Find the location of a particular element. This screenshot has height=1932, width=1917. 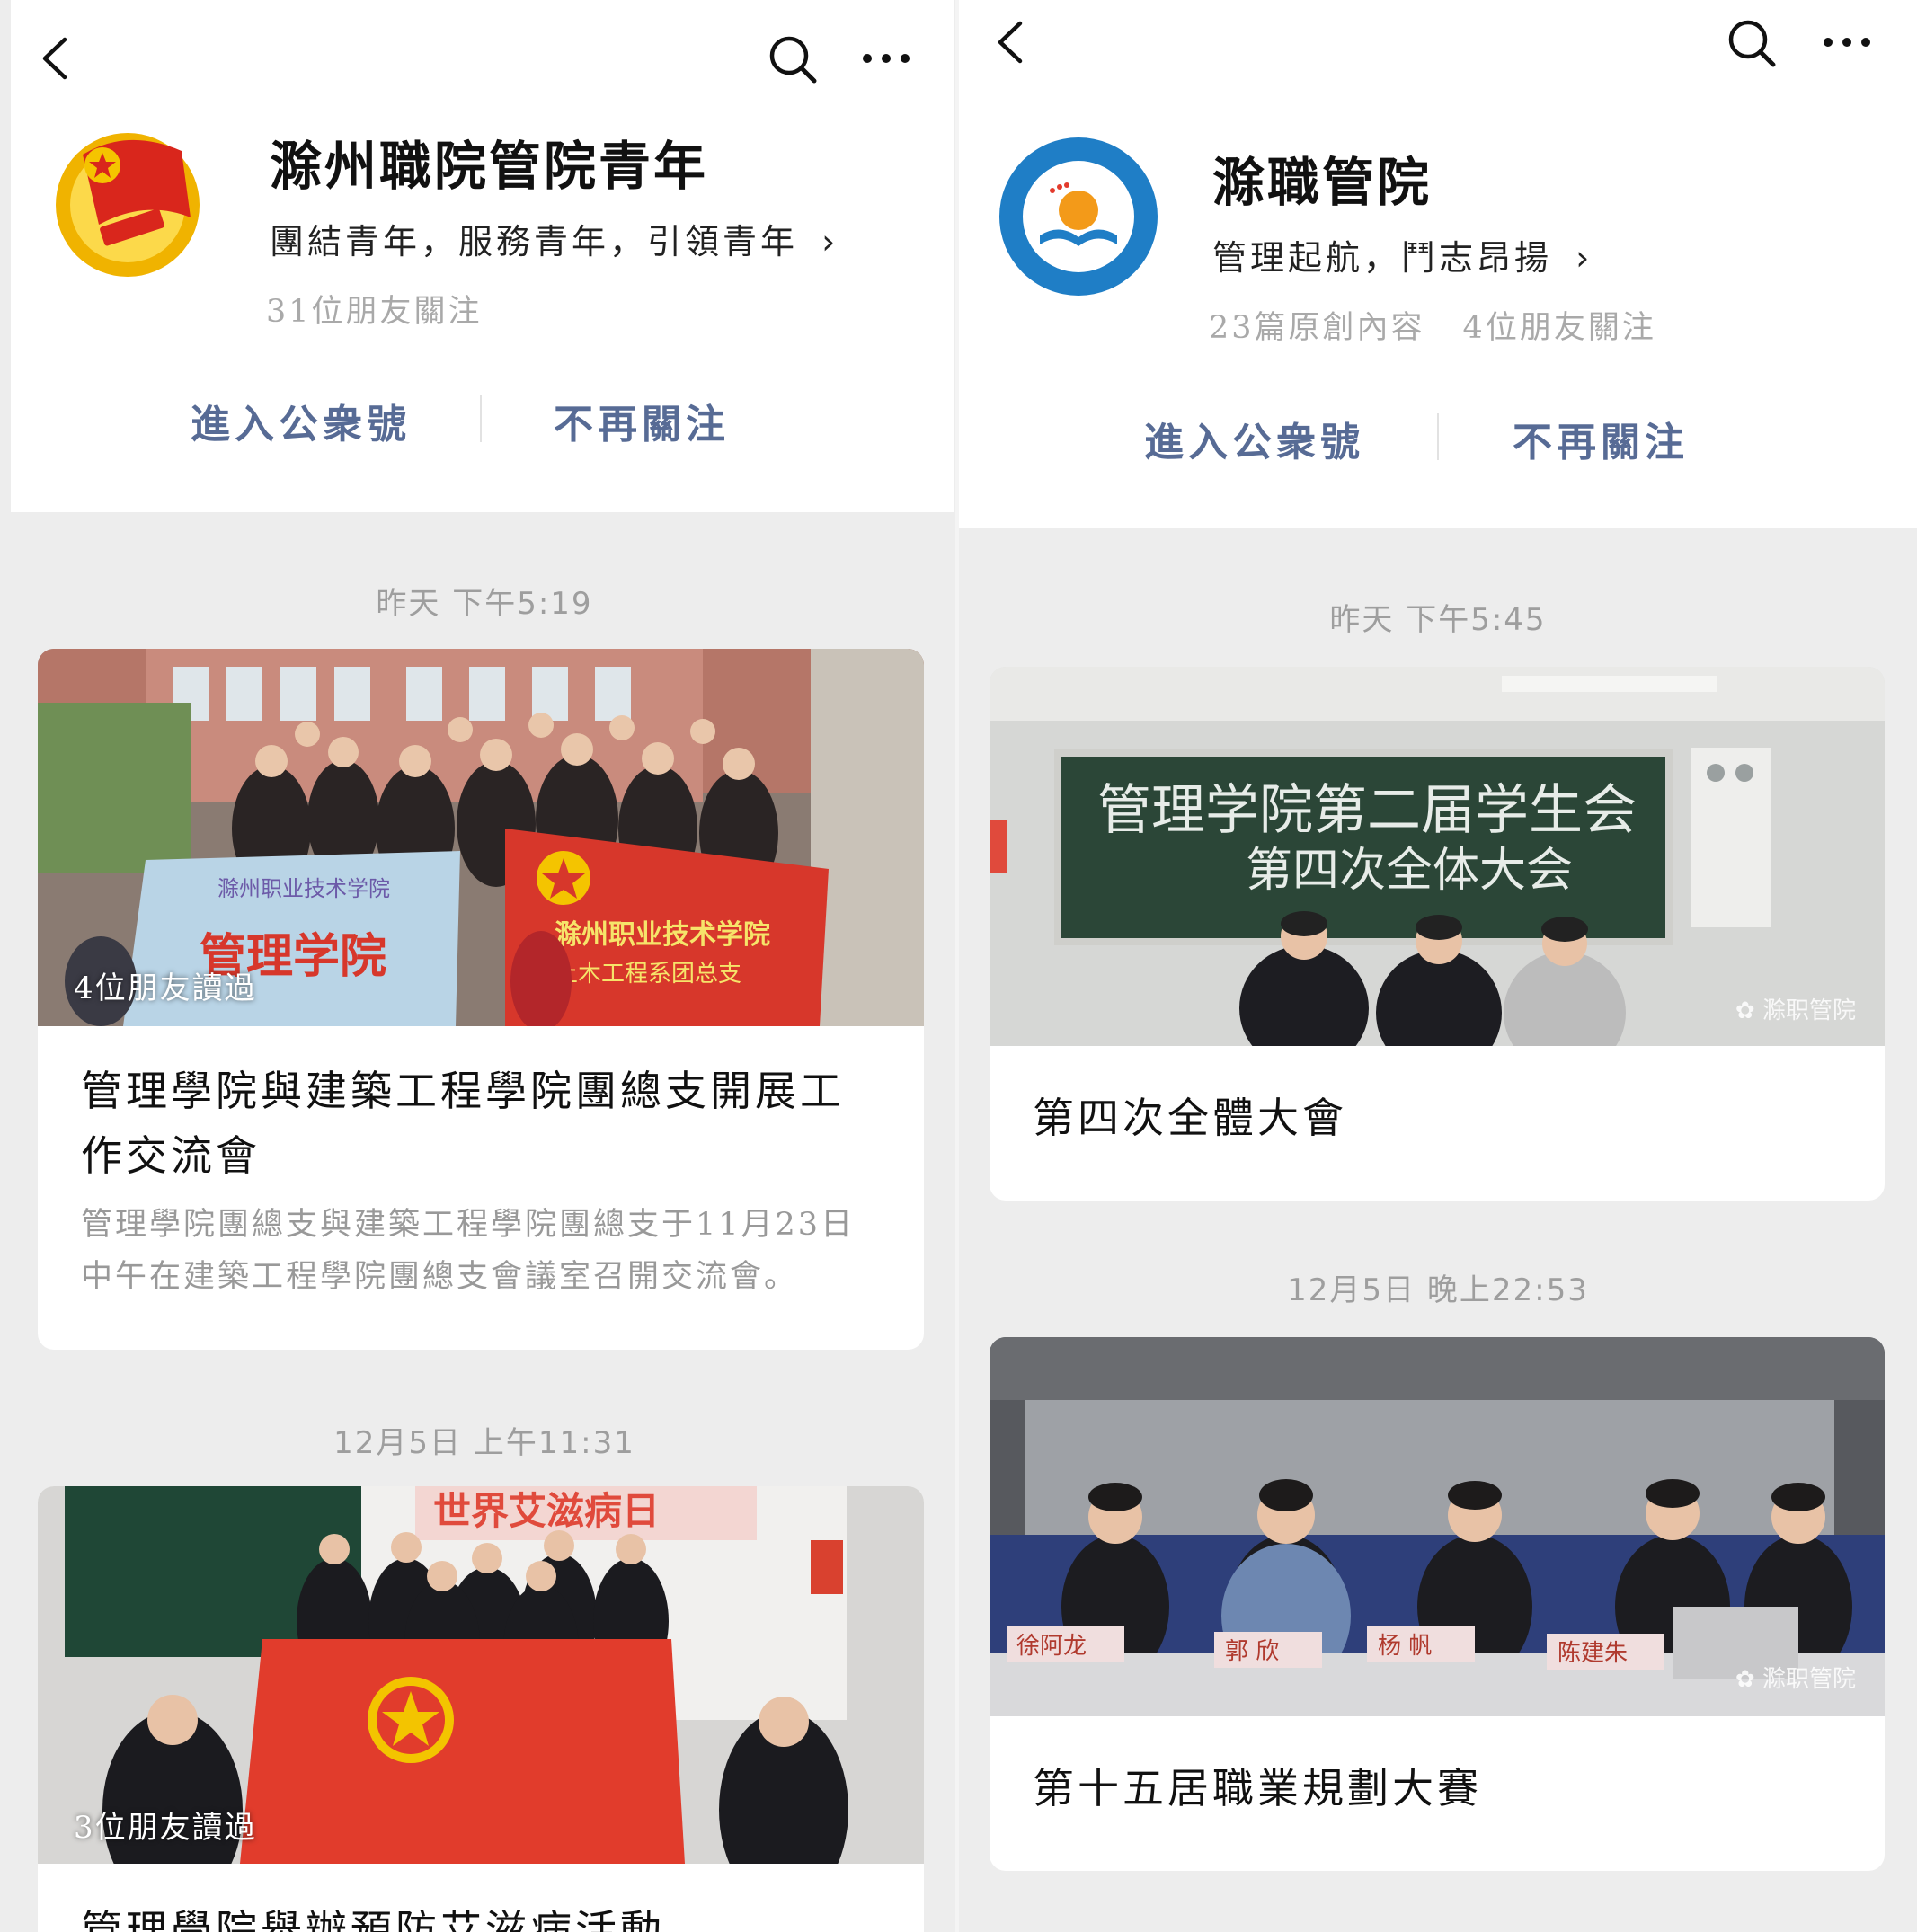

article-cover-image: 管理学院第二届学生会 第四次全体大会 is located at coordinates (1438, 856).